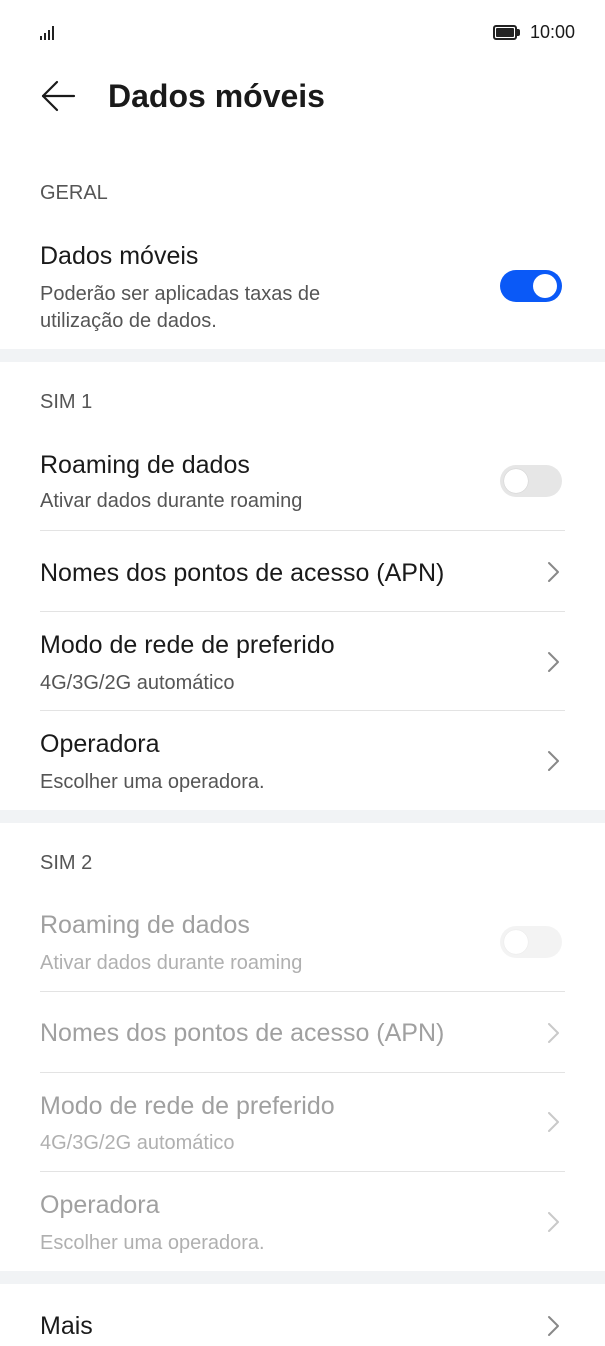 The image size is (605, 1346). I want to click on sim1-operator-subtitle: Escolher uma operadora., so click(152, 782).